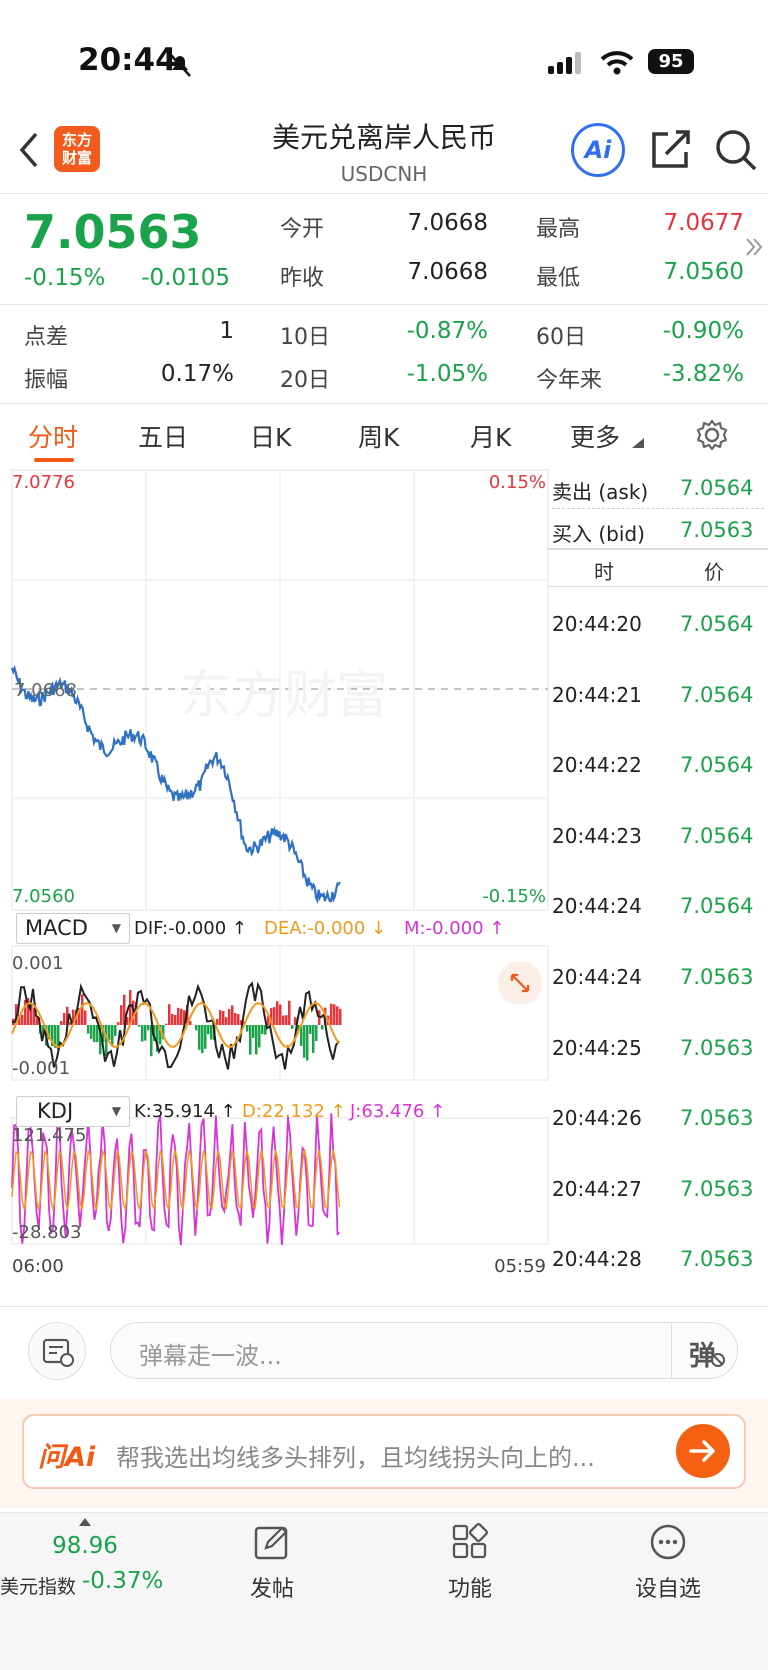 Image resolution: width=768 pixels, height=1670 pixels. I want to click on ask-ai-send-button, so click(703, 1451).